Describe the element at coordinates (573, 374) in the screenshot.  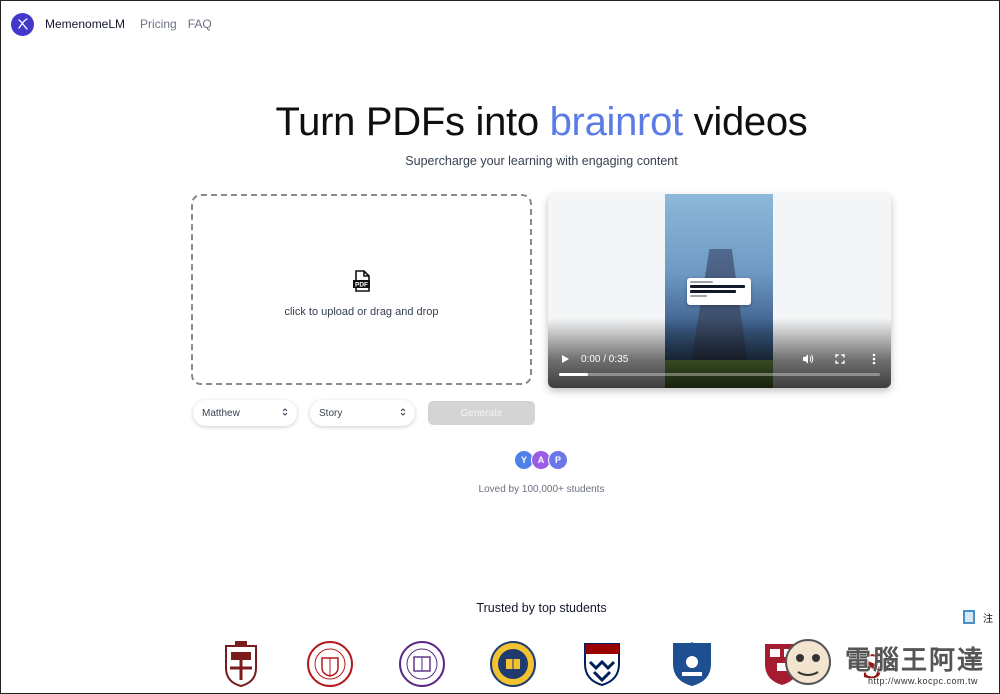
I see `video-progress-fill` at that location.